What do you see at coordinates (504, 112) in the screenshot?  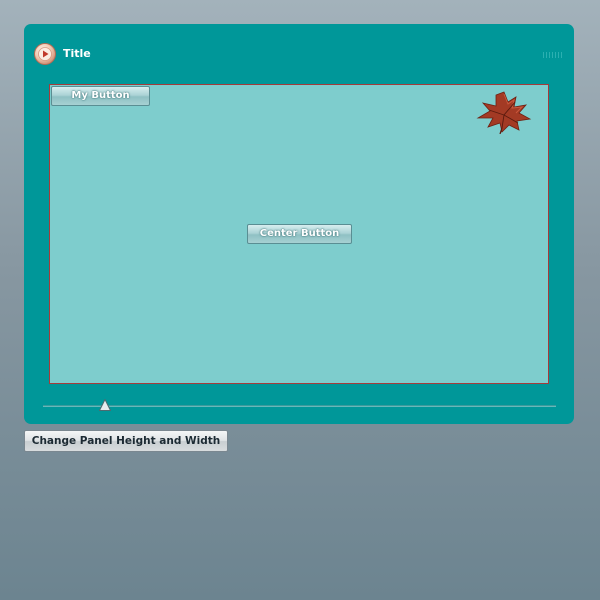 I see `maple-leaf-icon` at bounding box center [504, 112].